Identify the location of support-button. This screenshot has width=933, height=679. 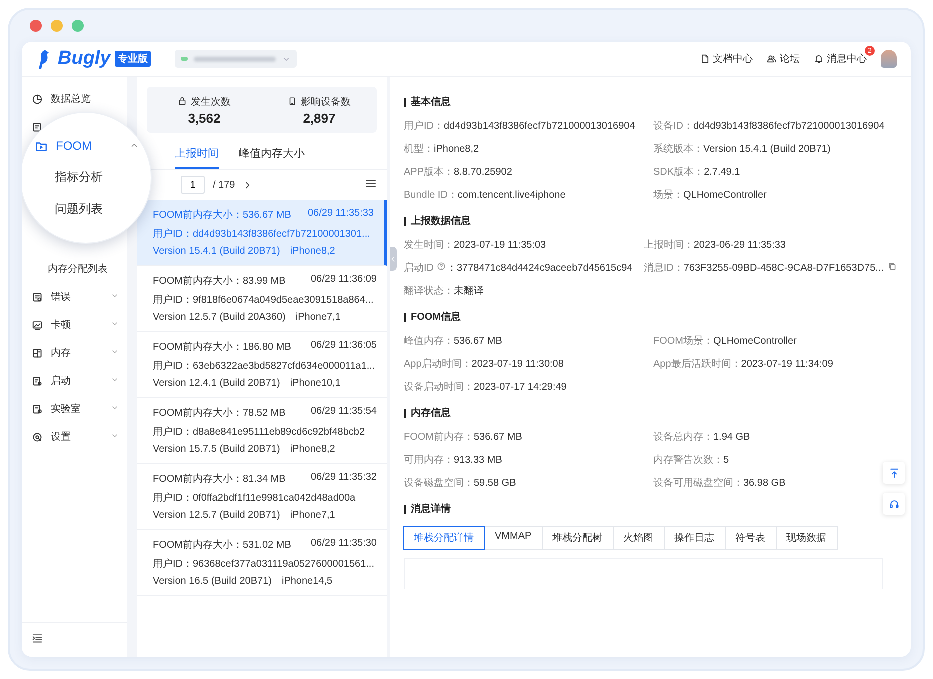
(894, 504).